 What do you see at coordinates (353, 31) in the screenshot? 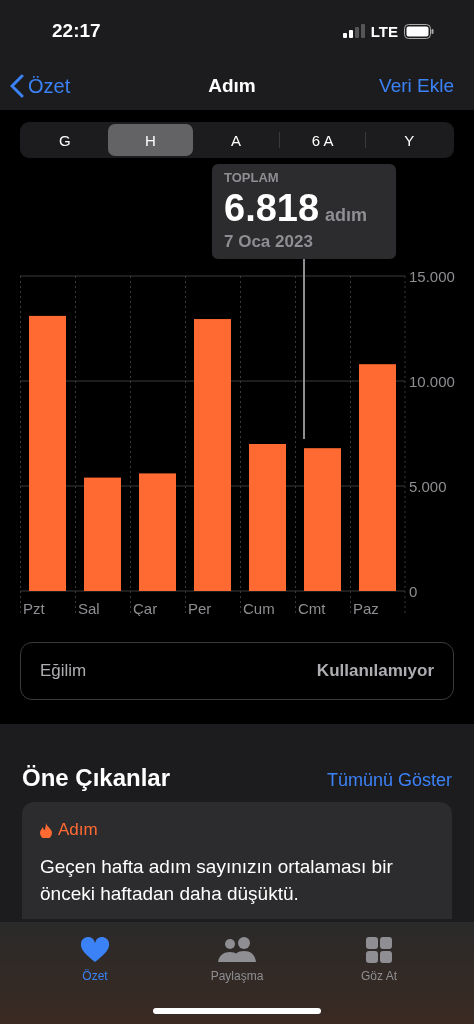
I see `signal-icon` at bounding box center [353, 31].